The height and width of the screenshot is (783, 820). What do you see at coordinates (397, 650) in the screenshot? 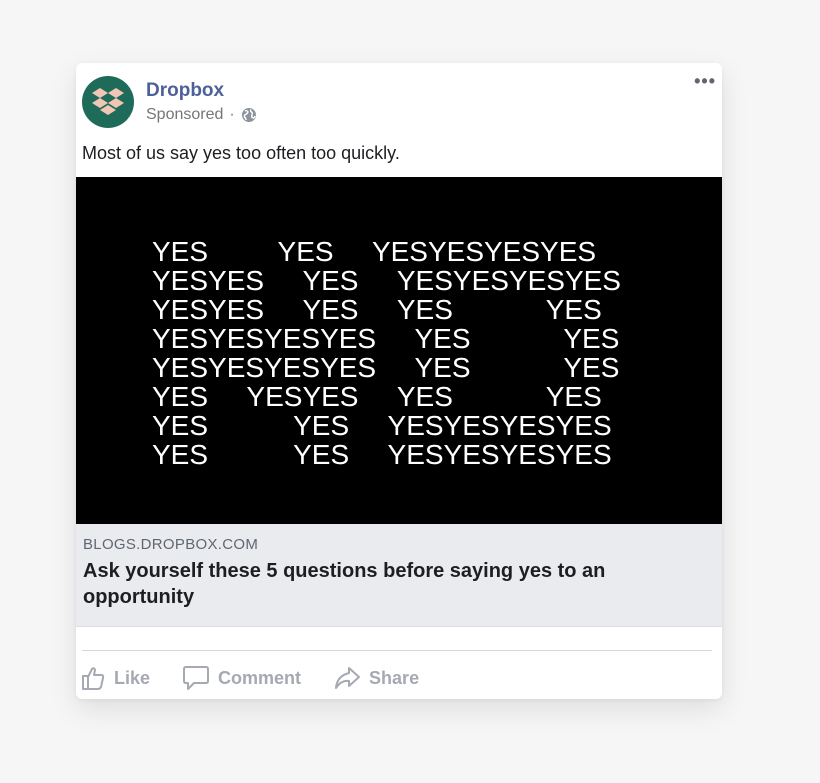
I see `actions-divider` at bounding box center [397, 650].